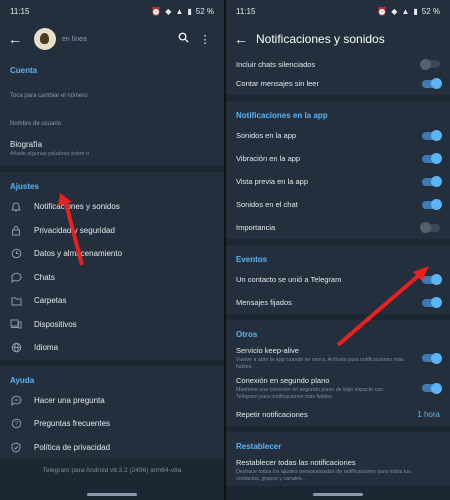 The image size is (450, 500). What do you see at coordinates (283, 381) in the screenshot?
I see `setting-label: Conexión en segundo plano` at bounding box center [283, 381].